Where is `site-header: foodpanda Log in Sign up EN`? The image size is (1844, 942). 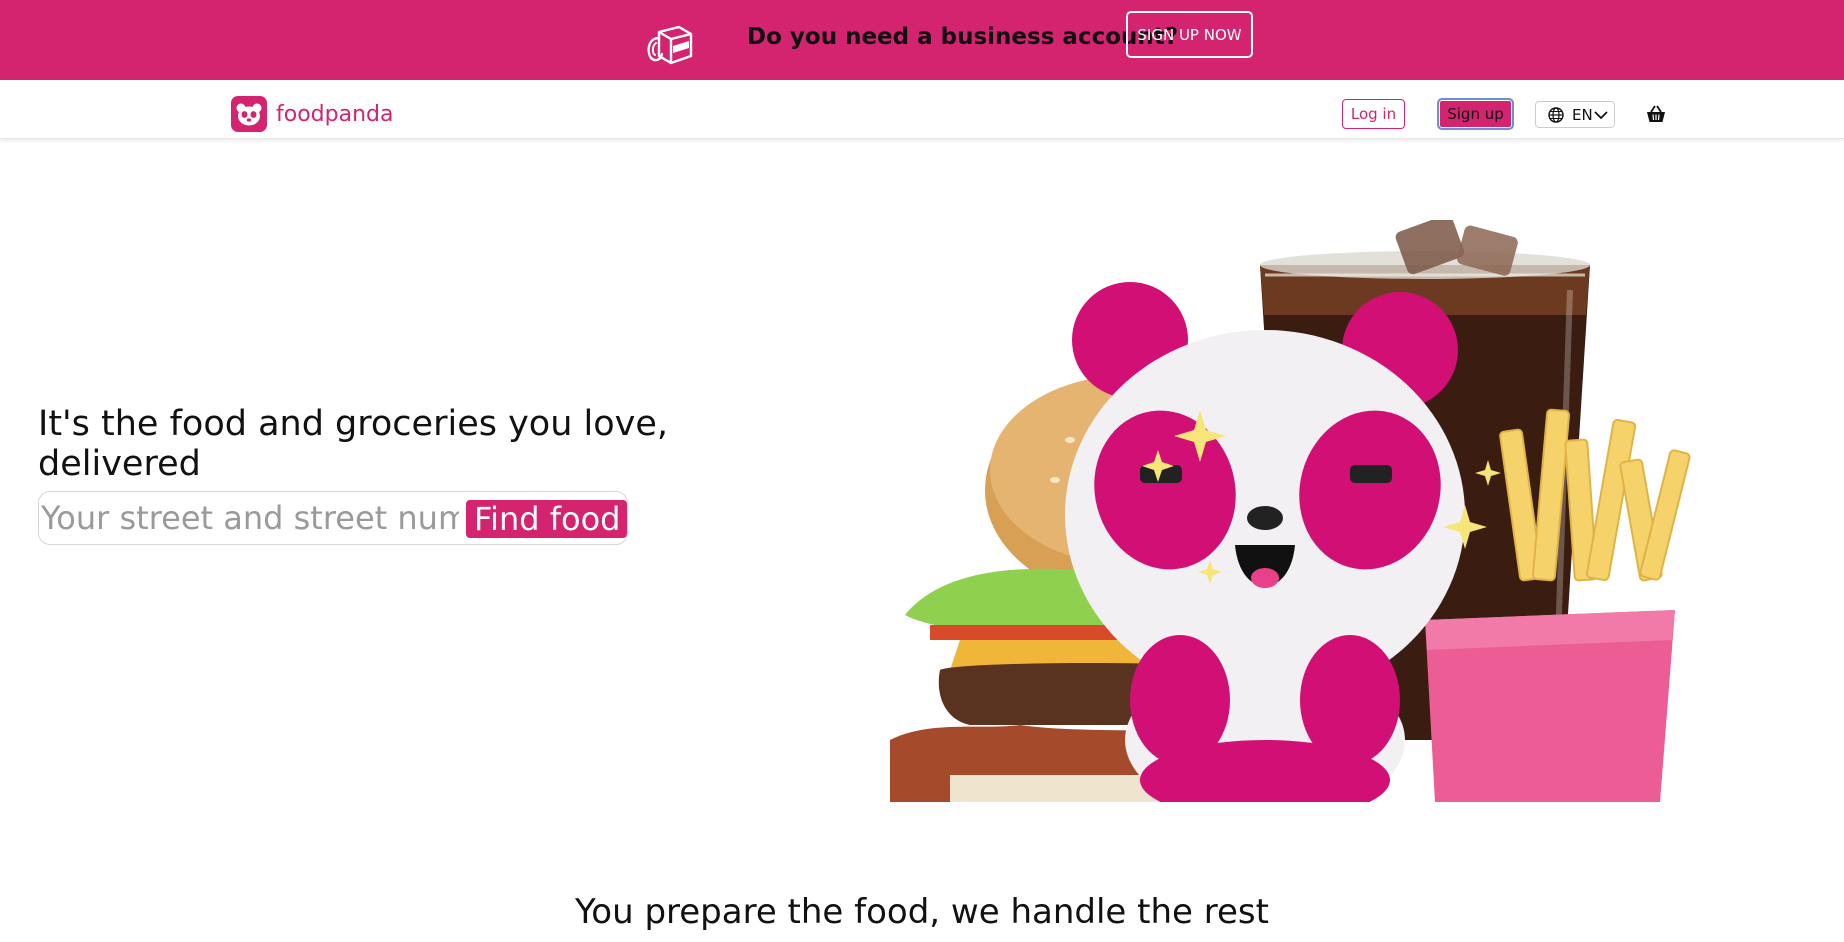 site-header: foodpanda Log in Sign up EN is located at coordinates (922, 109).